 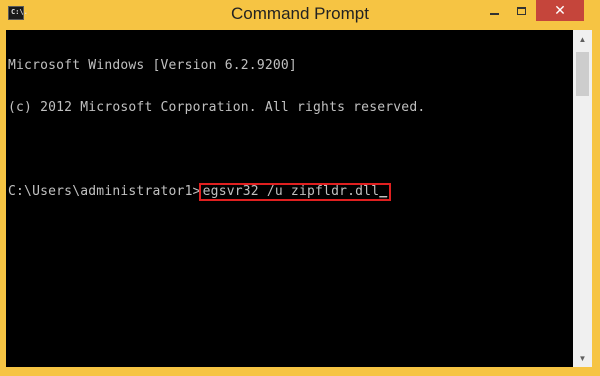 What do you see at coordinates (582, 39) in the screenshot?
I see `scroll-up-arrow-icon: ▲` at bounding box center [582, 39].